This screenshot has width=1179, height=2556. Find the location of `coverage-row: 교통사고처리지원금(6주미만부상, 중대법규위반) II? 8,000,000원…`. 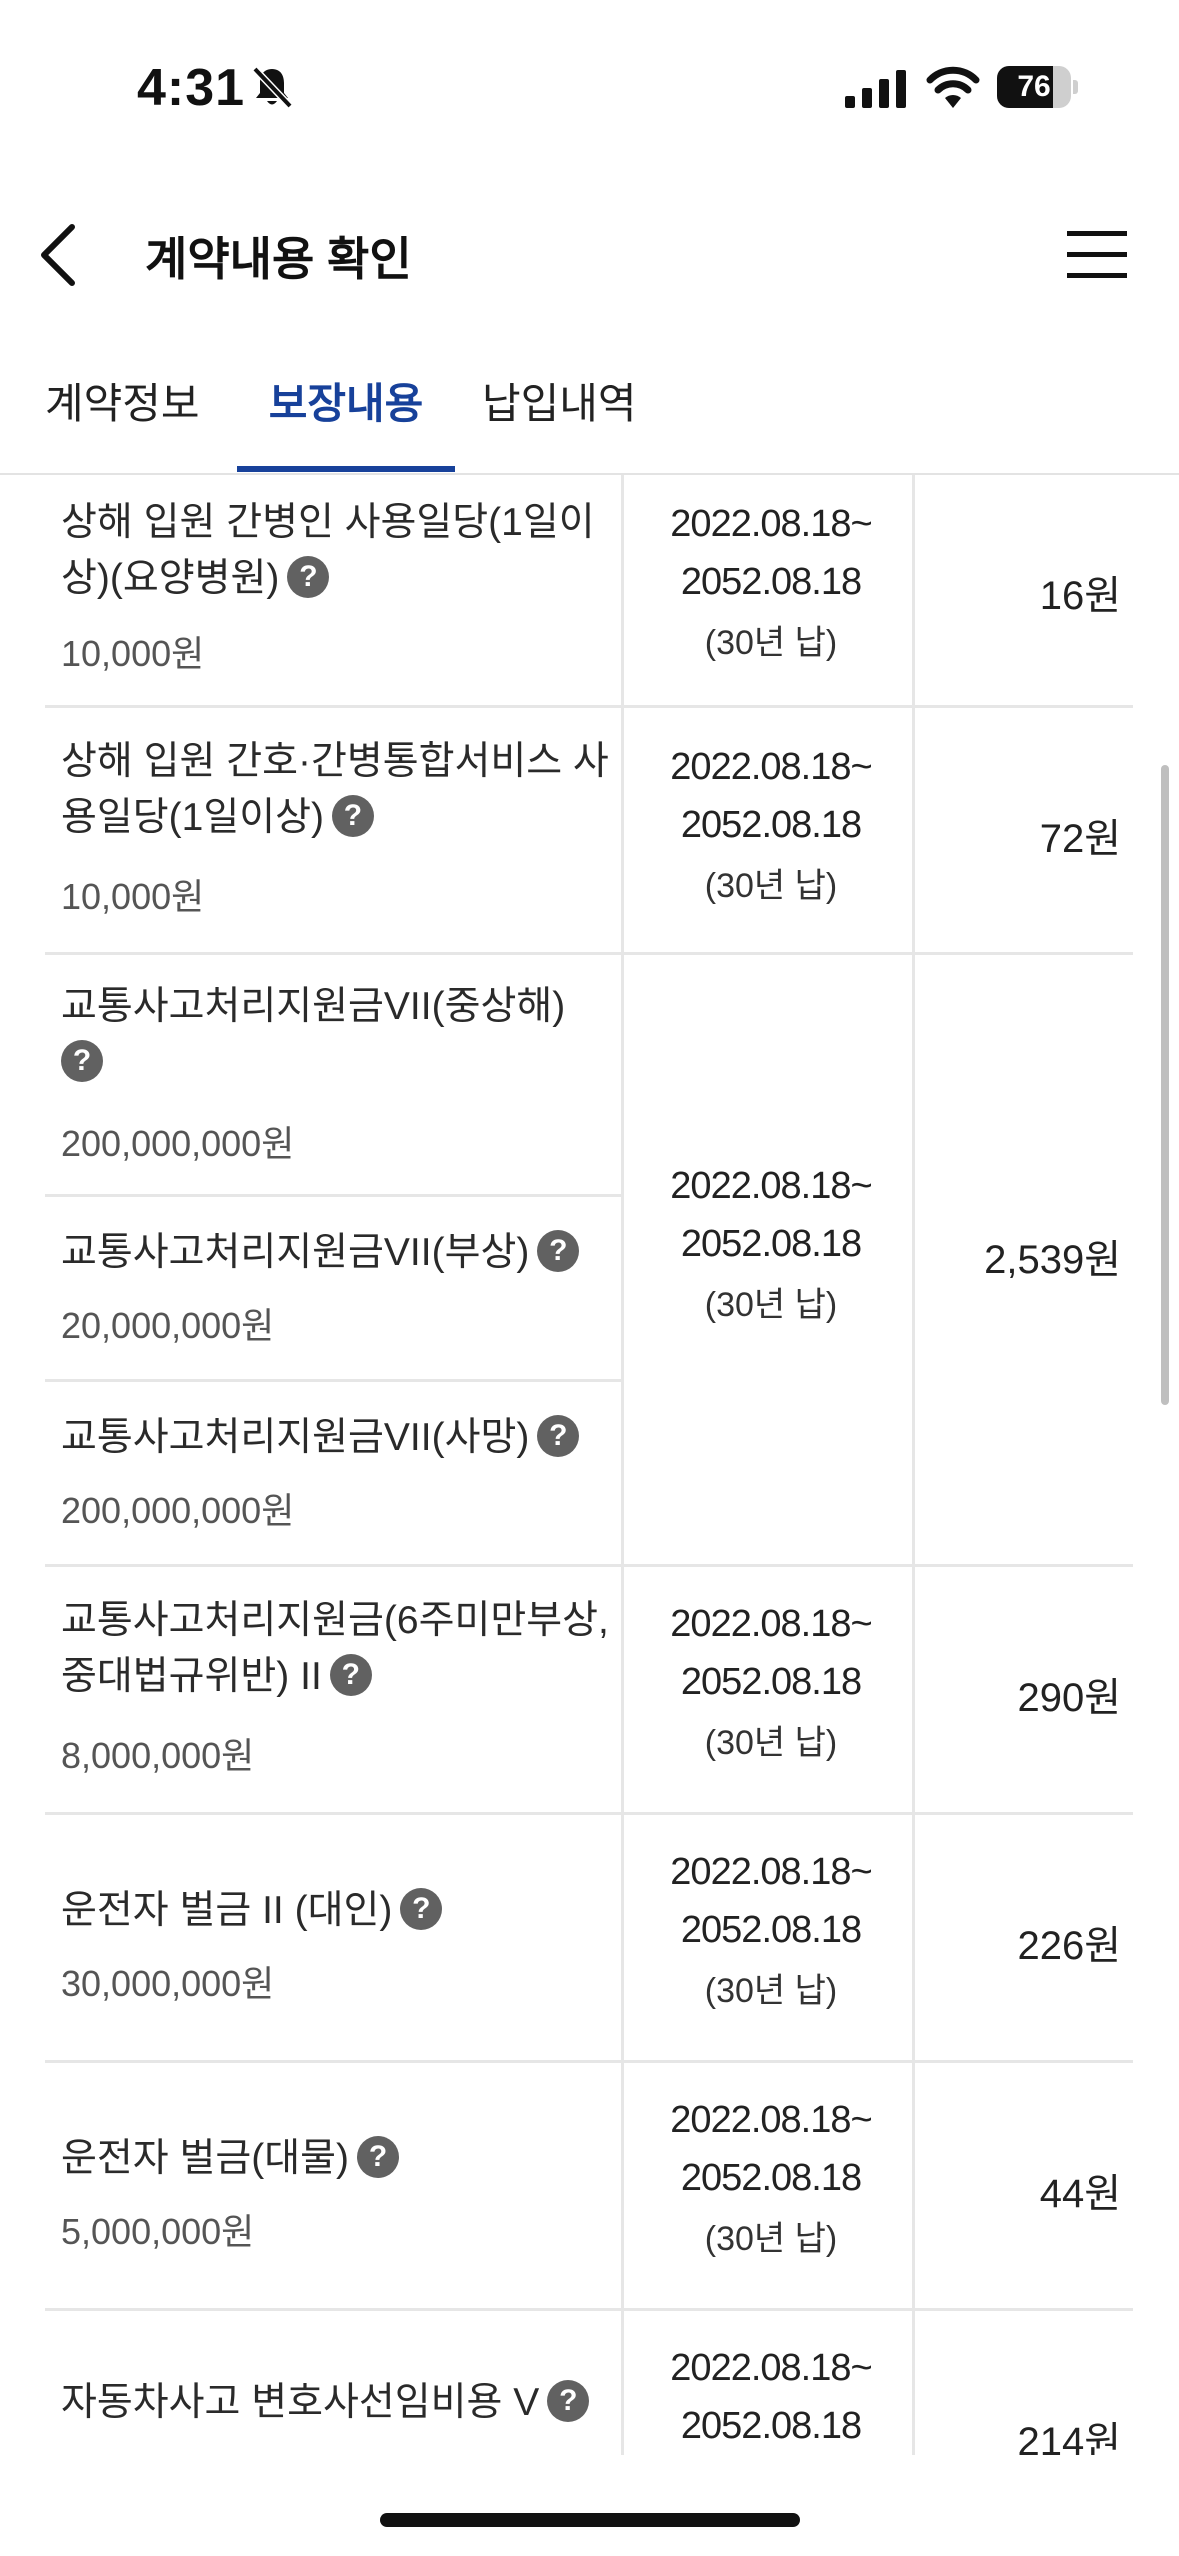

coverage-row: 교통사고처리지원금(6주미만부상, 중대법규위반) II? 8,000,000원… is located at coordinates (589, 1691).